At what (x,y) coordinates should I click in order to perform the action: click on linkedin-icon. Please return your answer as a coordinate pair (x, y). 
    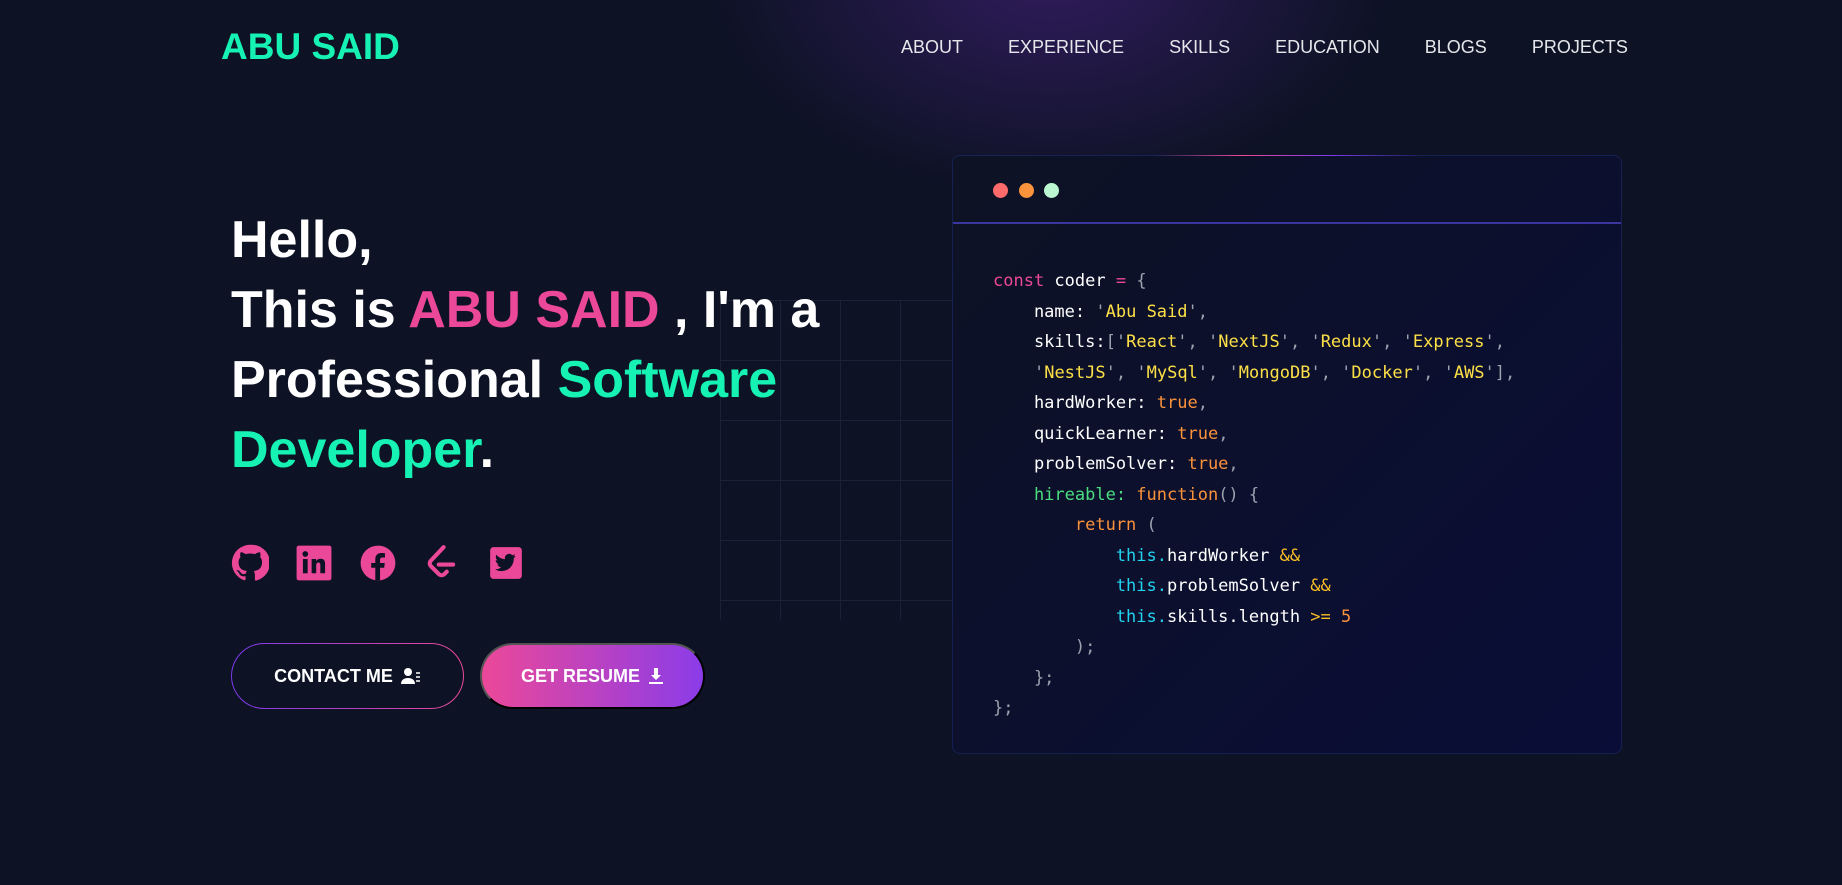
    Looking at the image, I should click on (314, 563).